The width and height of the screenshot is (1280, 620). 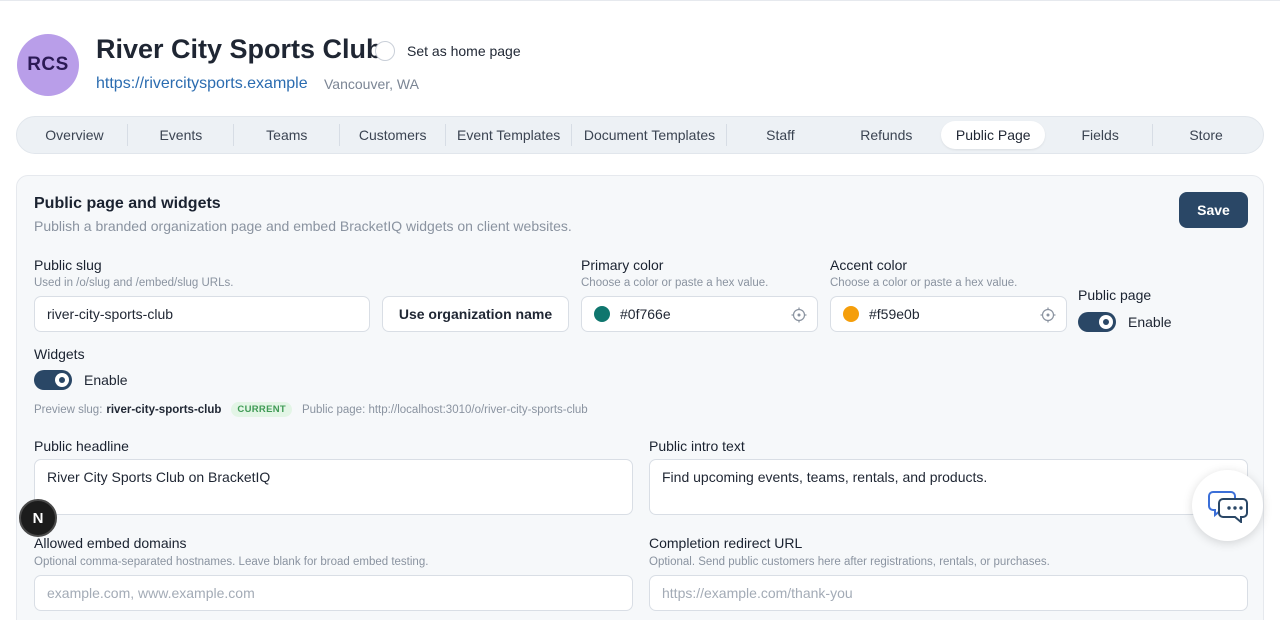 I want to click on tab-store: Store, so click(x=1206, y=135).